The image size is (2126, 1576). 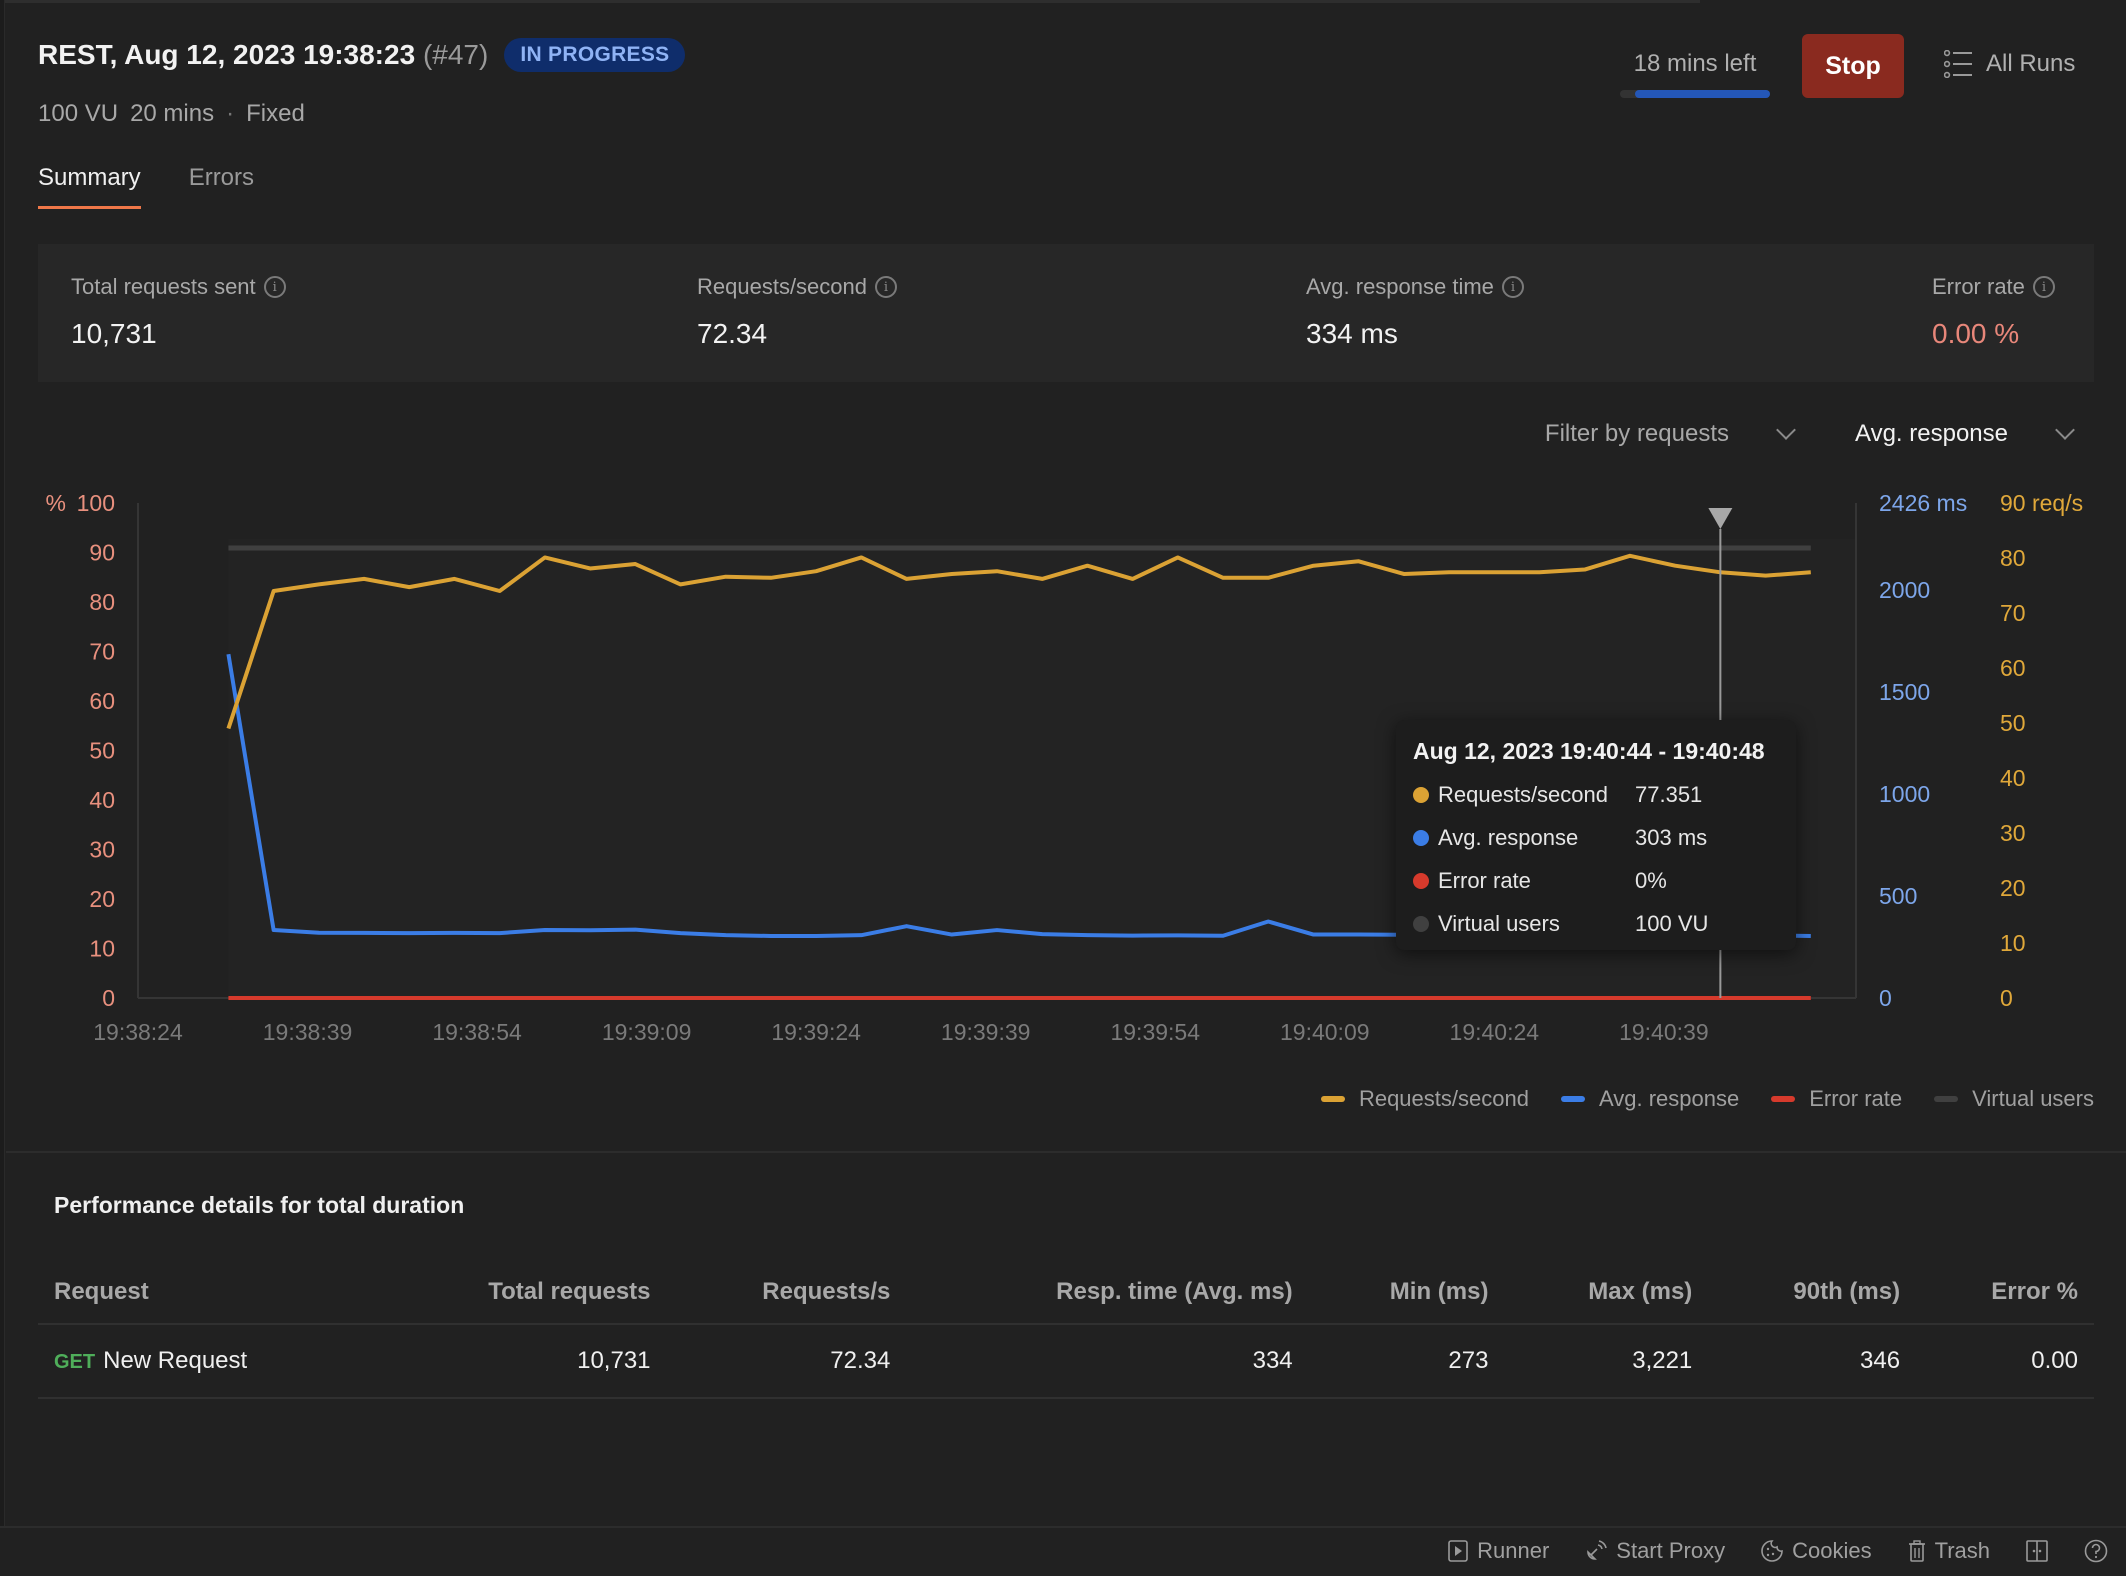 I want to click on tooltip-value: 0%, so click(x=1651, y=880).